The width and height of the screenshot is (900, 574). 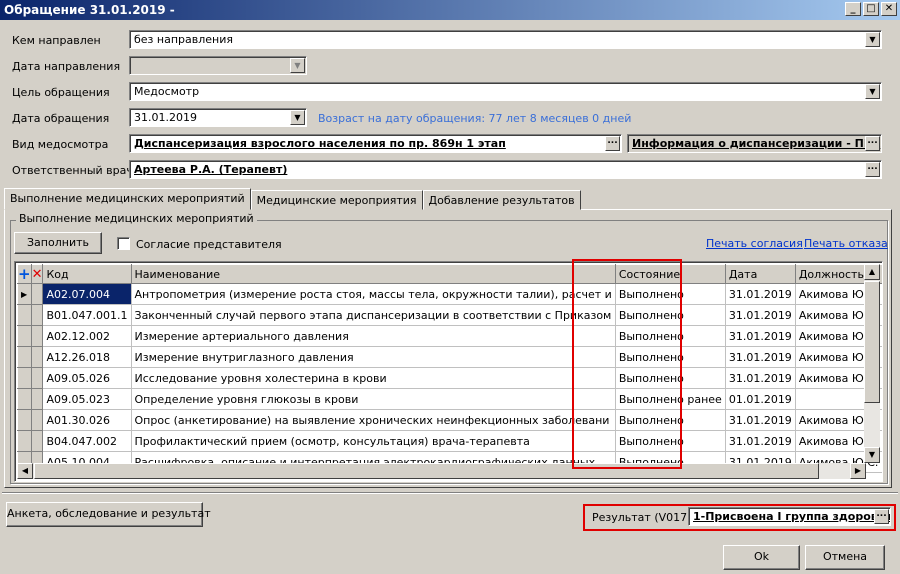 I want to click on scroll-up-icon: ▲, so click(x=872, y=272).